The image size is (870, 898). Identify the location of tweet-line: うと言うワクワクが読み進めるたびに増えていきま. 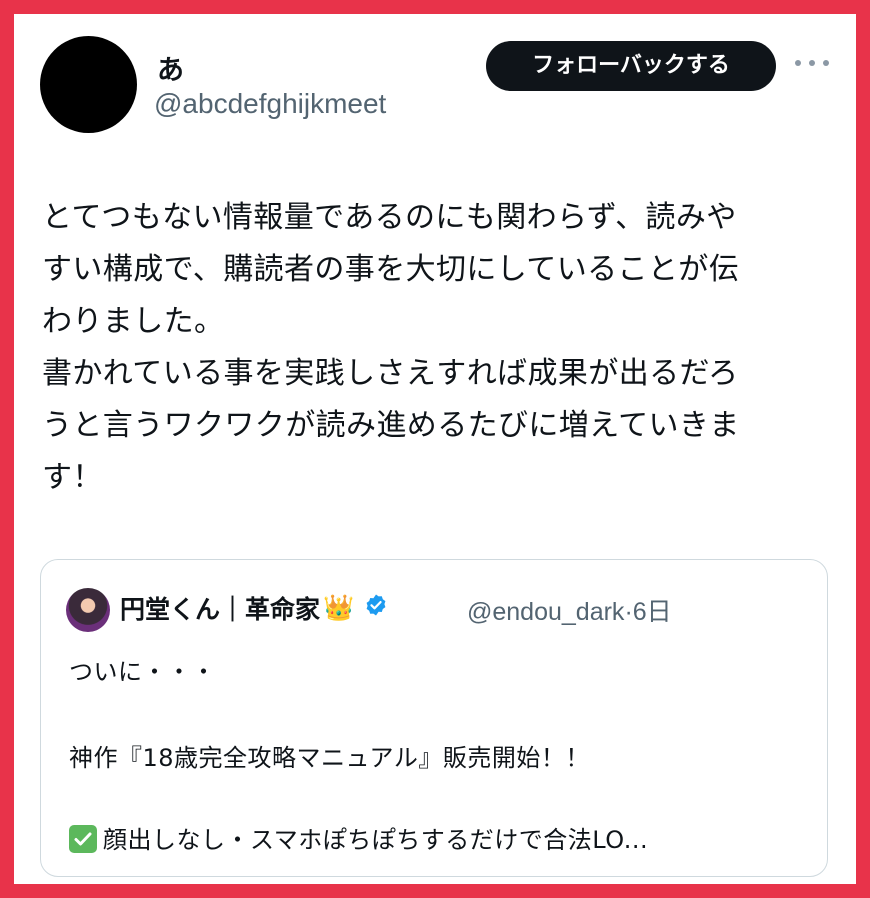
(391, 425).